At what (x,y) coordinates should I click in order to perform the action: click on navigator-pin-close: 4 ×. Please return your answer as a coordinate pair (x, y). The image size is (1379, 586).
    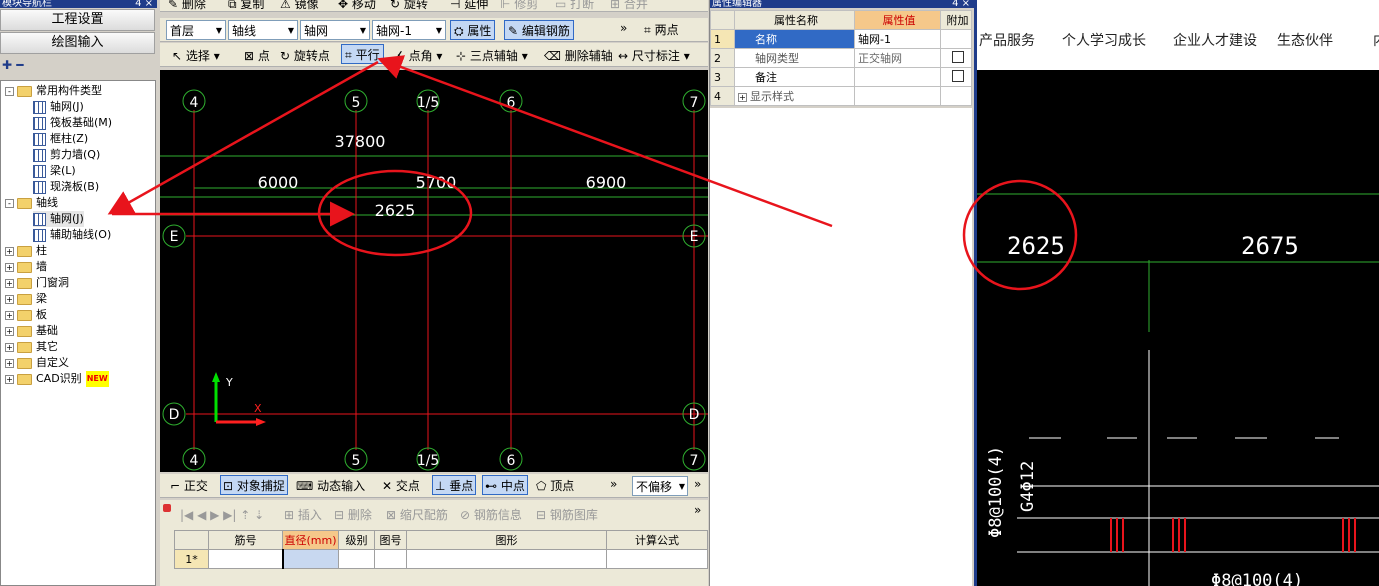
    Looking at the image, I should click on (144, 4).